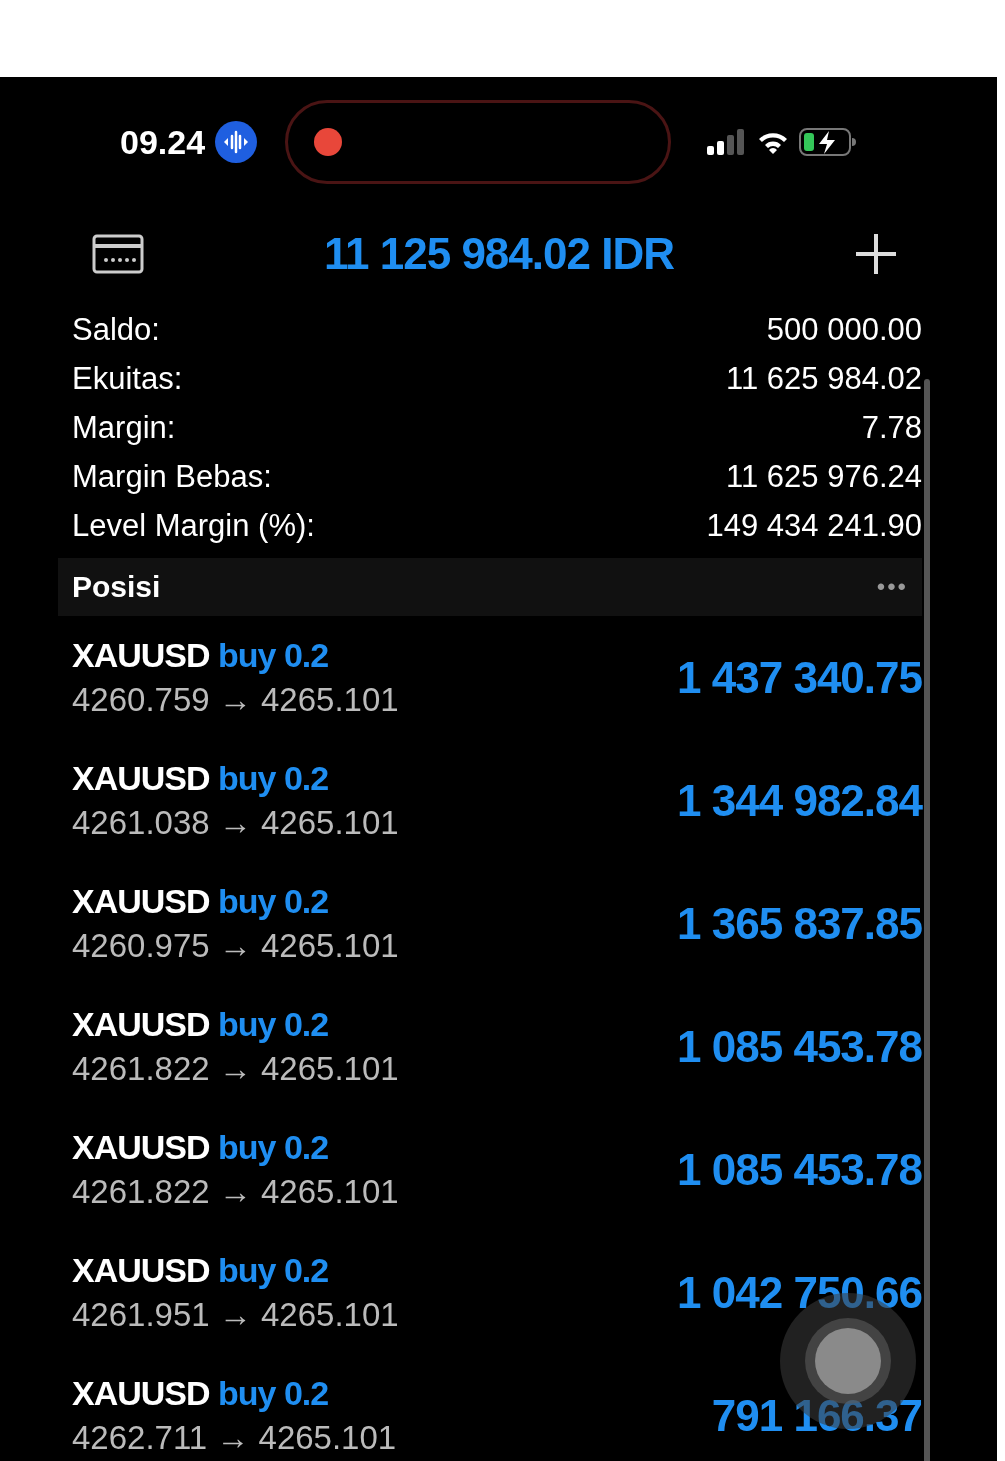 Image resolution: width=1005 pixels, height=1461 pixels. I want to click on account-balance: 11 125 984.02 IDR, so click(499, 254).